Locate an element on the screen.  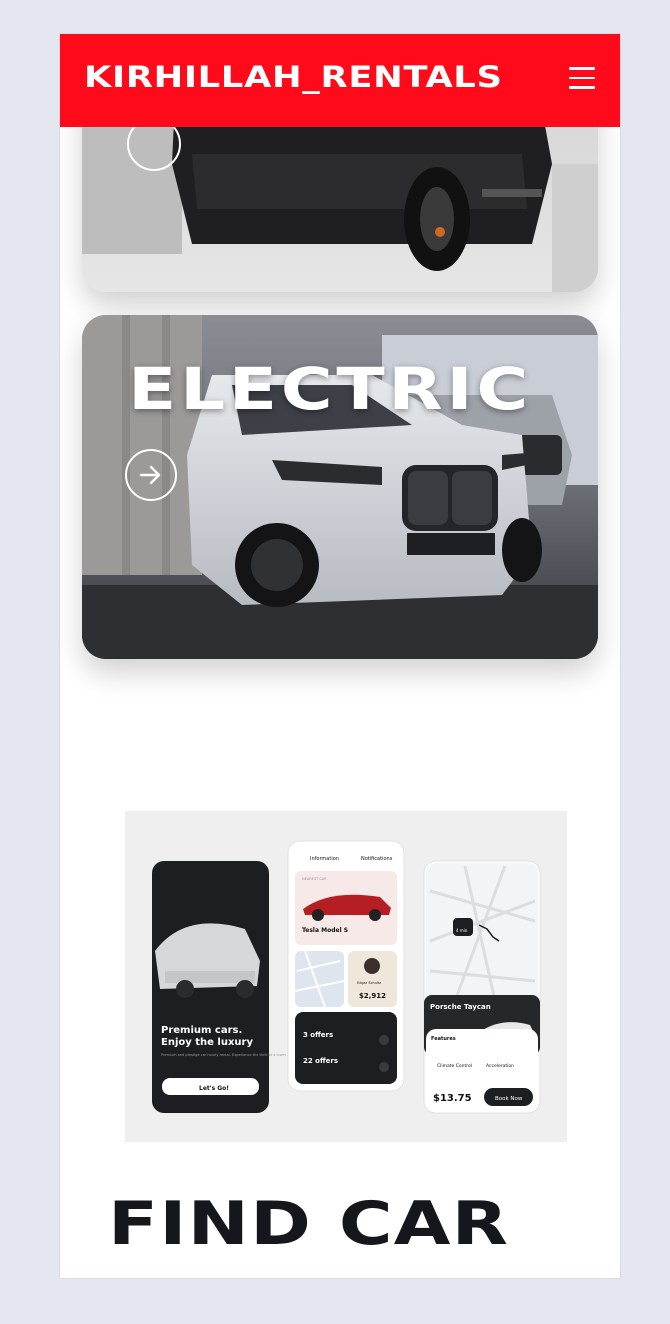
phone1-headline2: Enjoy the luxury is located at coordinates (207, 1042).